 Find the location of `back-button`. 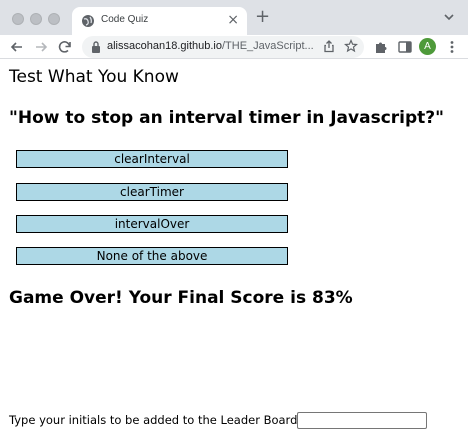

back-button is located at coordinates (17, 47).